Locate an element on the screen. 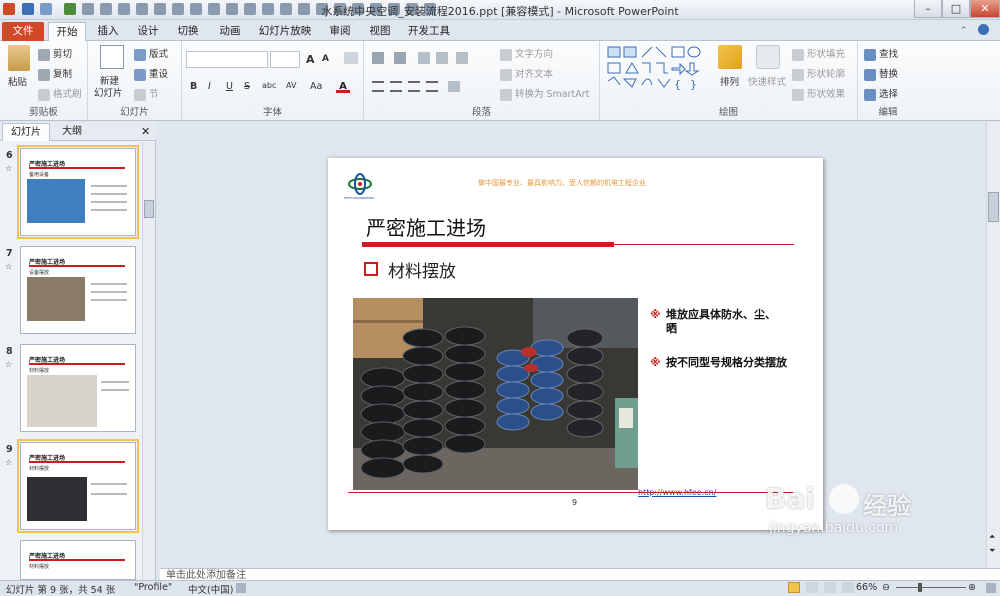 The height and width of the screenshot is (596, 1000). grow-font-button: A is located at coordinates (310, 59).